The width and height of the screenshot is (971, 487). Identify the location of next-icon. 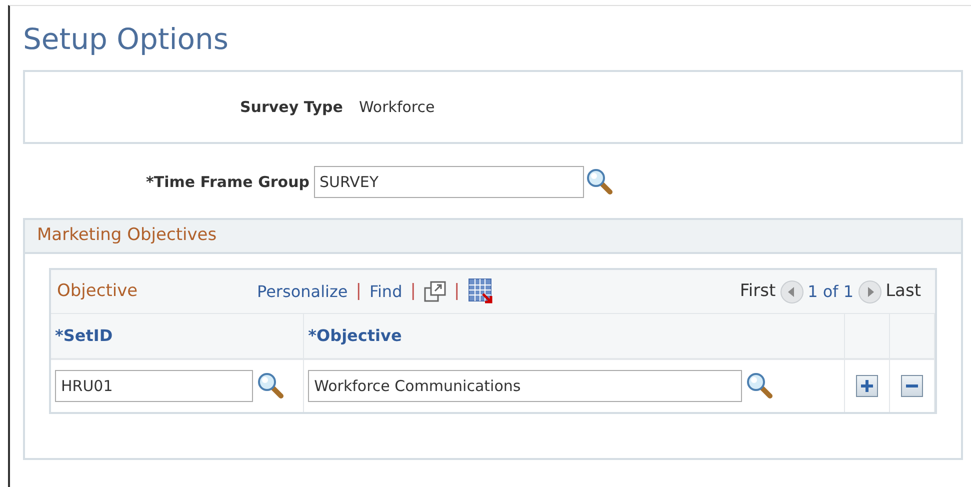
(870, 292).